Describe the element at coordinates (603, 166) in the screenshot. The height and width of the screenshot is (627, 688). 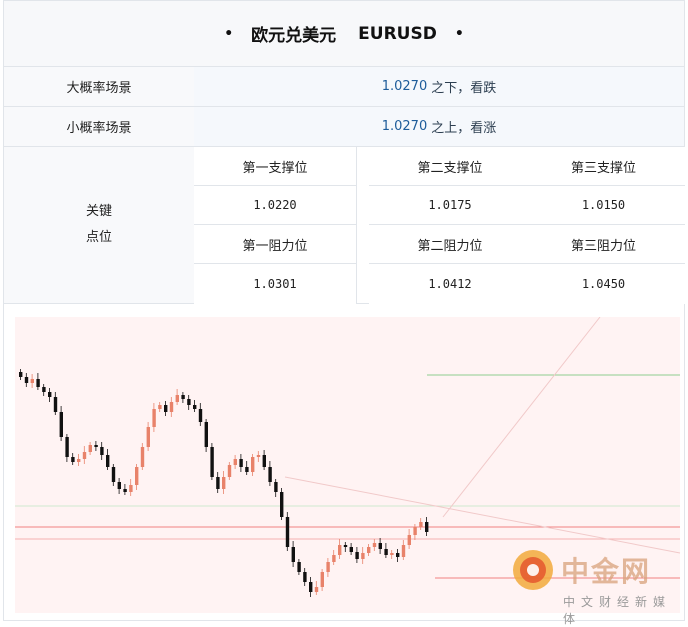
I see `support-header-3: 第三支撑位` at that location.